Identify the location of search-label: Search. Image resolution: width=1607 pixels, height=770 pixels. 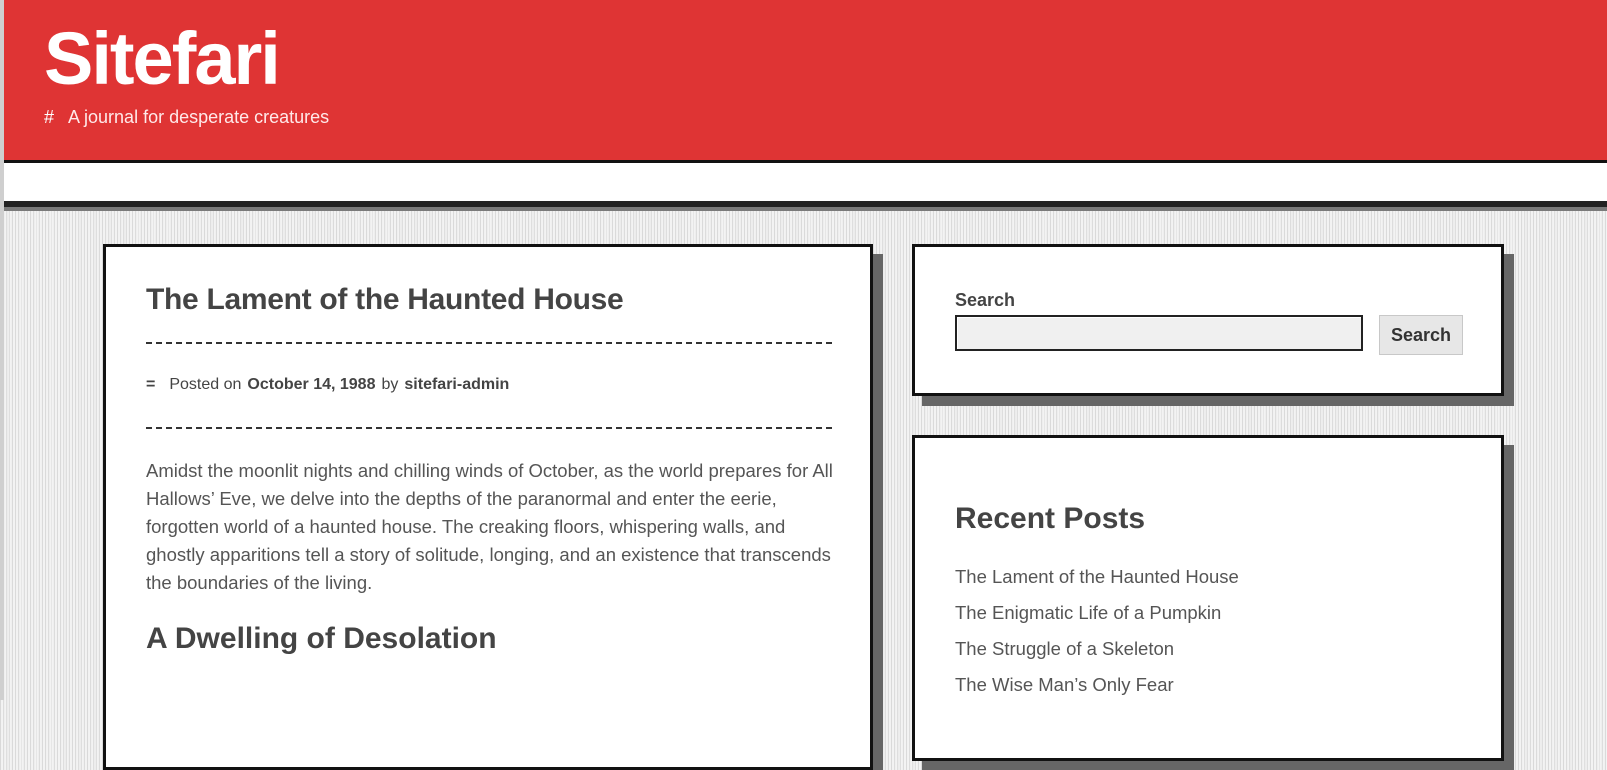
(985, 300).